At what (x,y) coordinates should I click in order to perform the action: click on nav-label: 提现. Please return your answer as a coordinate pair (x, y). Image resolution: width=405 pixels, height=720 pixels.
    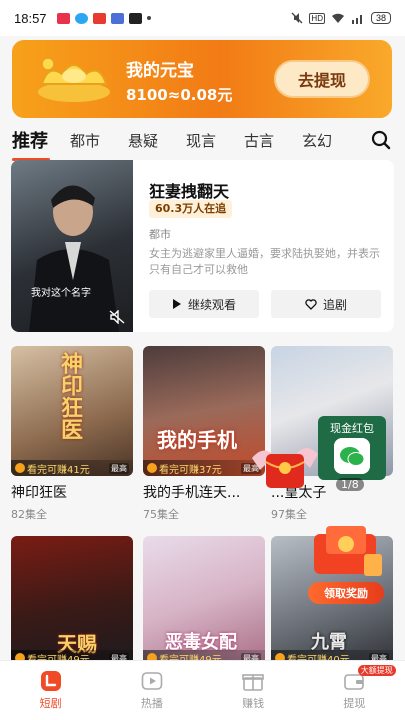
    Looking at the image, I should click on (354, 703).